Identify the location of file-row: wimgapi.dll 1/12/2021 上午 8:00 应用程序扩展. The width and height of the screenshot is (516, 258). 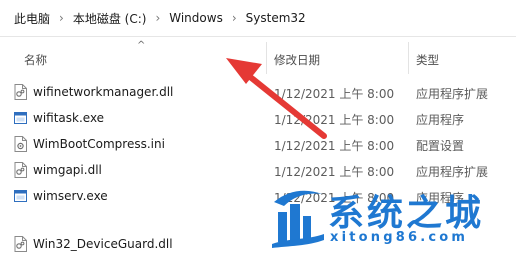
(258, 171).